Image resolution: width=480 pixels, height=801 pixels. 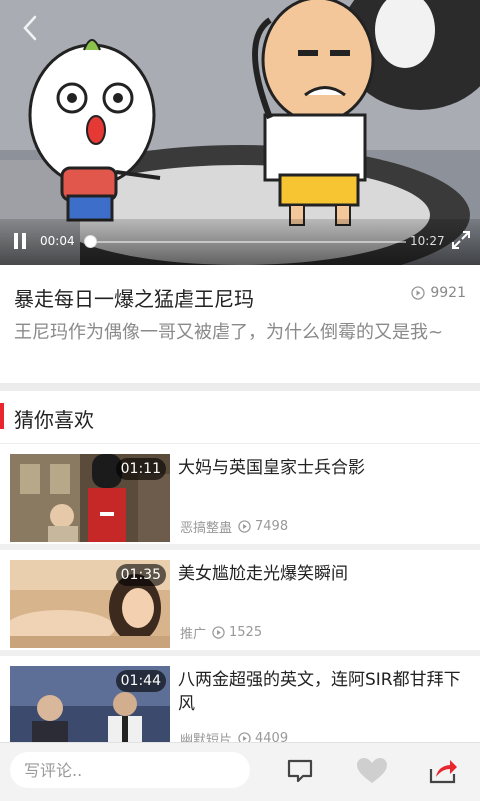 What do you see at coordinates (448, 293) in the screenshot?
I see `play-count-value: 9921` at bounding box center [448, 293].